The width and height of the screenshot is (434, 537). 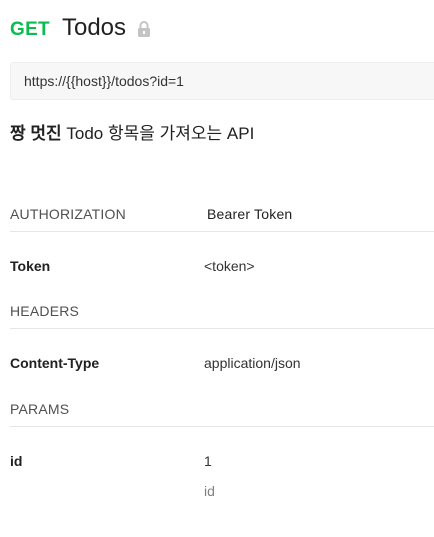 What do you see at coordinates (30, 266) in the screenshot?
I see `authorization-key: Token` at bounding box center [30, 266].